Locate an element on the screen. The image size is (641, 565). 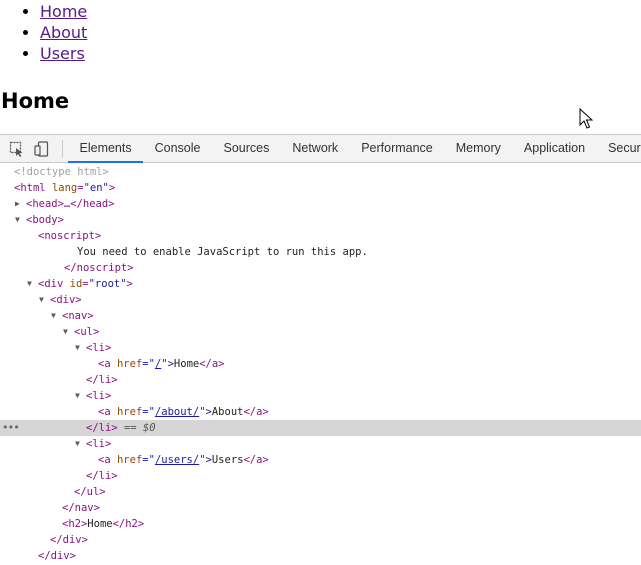
tab-performance: Performance is located at coordinates (397, 148).